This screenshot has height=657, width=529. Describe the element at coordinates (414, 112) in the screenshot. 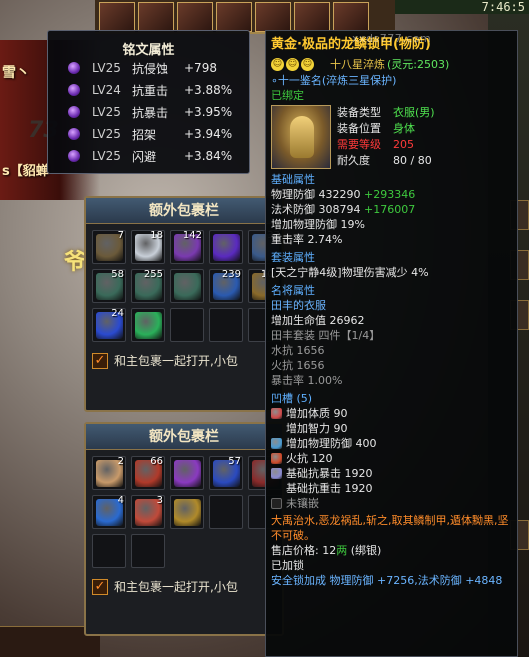

I see `equip-type-value: 衣服(男)` at that location.